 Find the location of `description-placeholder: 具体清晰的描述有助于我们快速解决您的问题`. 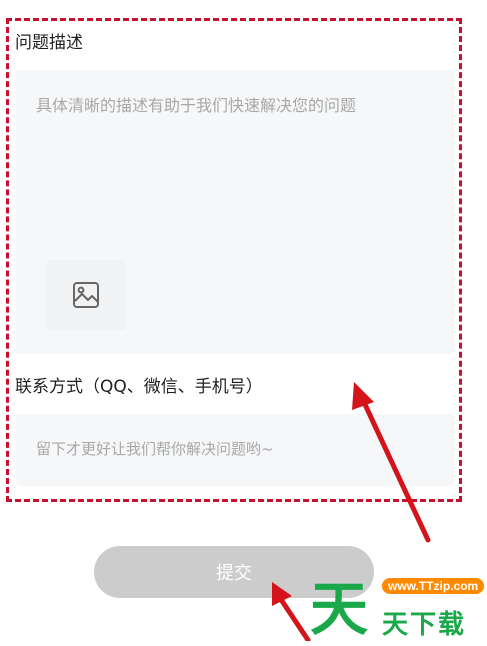

description-placeholder: 具体清晰的描述有助于我们快速解决您的问题 is located at coordinates (196, 105).